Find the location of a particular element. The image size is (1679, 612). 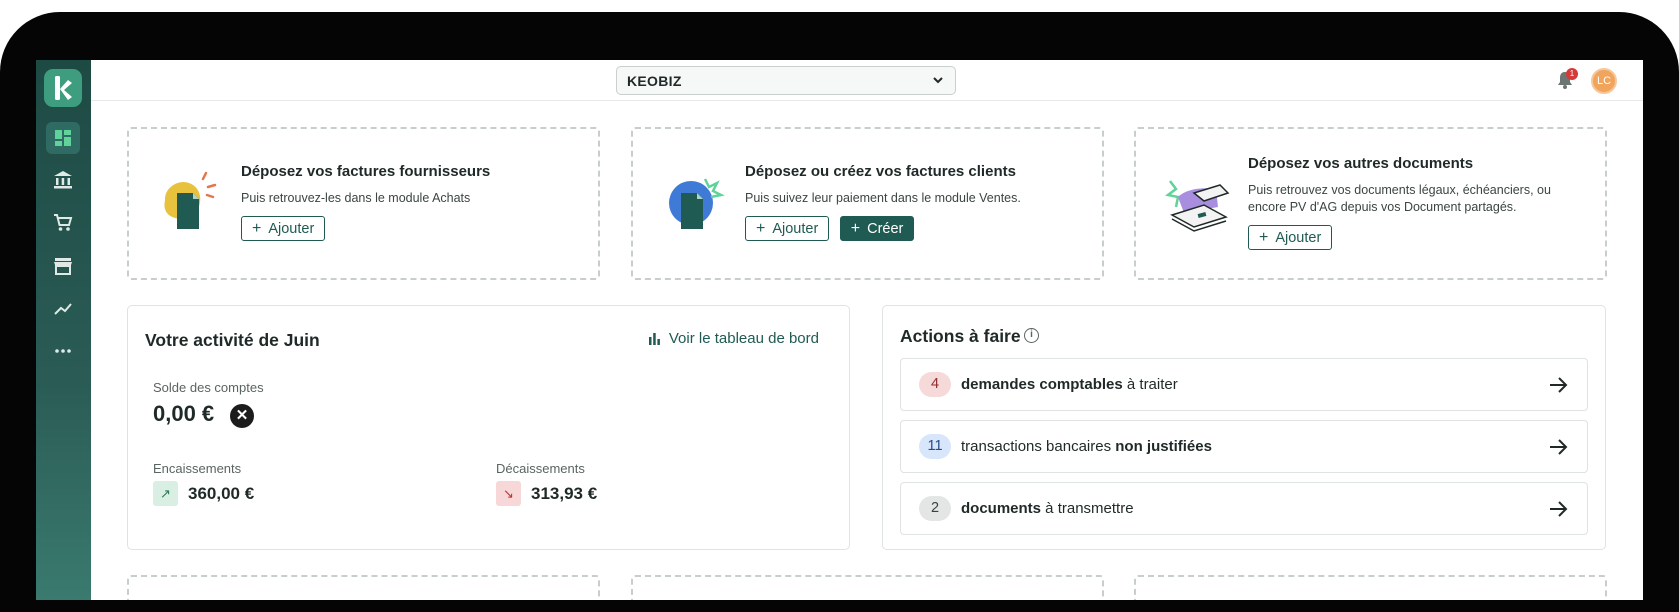

customer-invoice-illustration-icon is located at coordinates (697, 203).